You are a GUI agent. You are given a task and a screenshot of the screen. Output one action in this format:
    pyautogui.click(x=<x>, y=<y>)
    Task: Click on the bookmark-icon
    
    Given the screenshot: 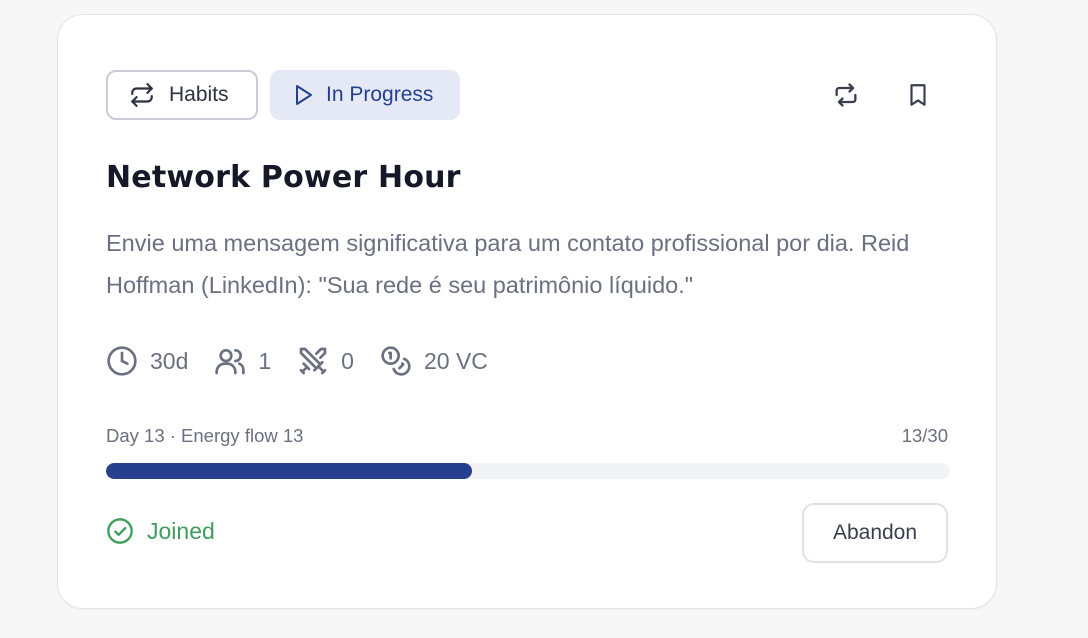 What is the action you would take?
    pyautogui.click(x=918, y=95)
    